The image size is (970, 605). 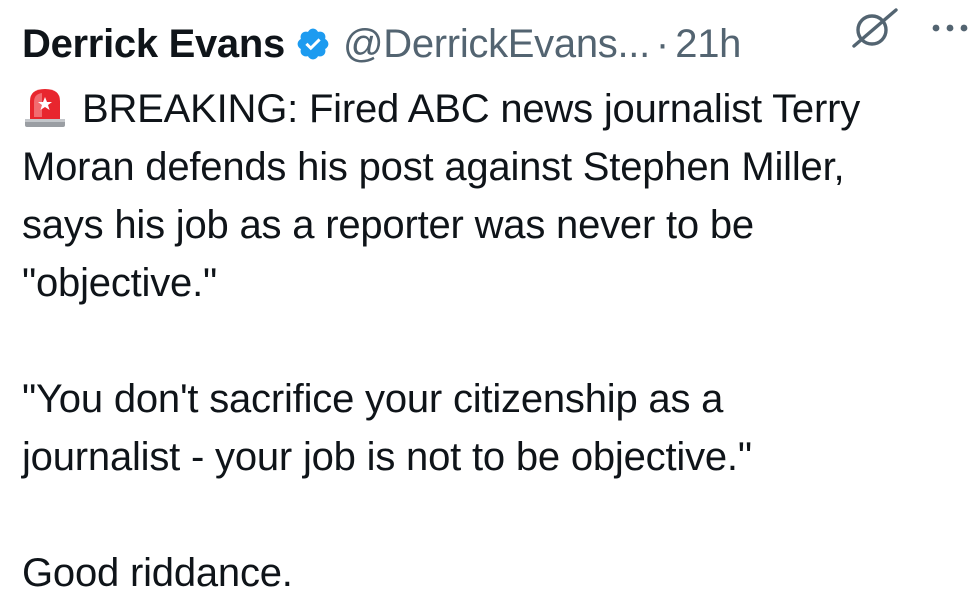 I want to click on tweet-header: Derrick Evans @DerrickEvans... · 21h, so click(x=496, y=44).